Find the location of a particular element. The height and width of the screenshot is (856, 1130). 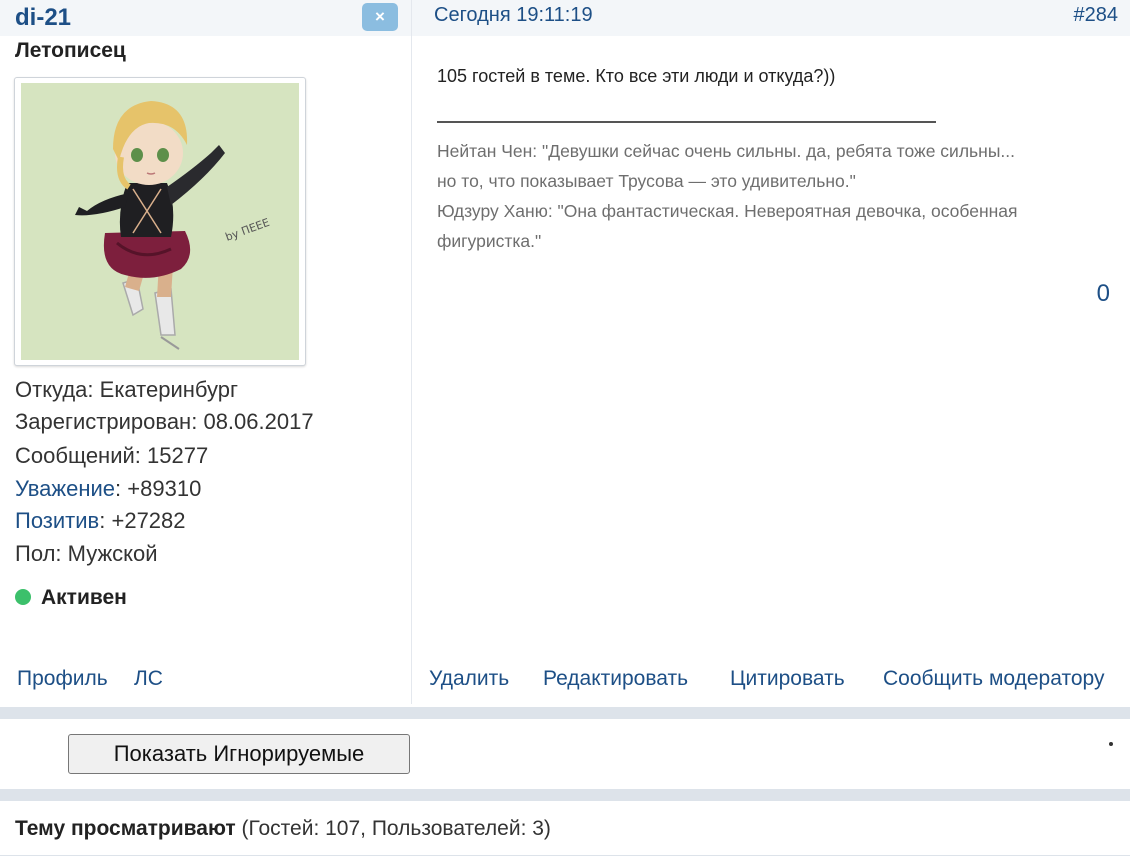

info-gender: Пол: Мужской is located at coordinates (86, 554).